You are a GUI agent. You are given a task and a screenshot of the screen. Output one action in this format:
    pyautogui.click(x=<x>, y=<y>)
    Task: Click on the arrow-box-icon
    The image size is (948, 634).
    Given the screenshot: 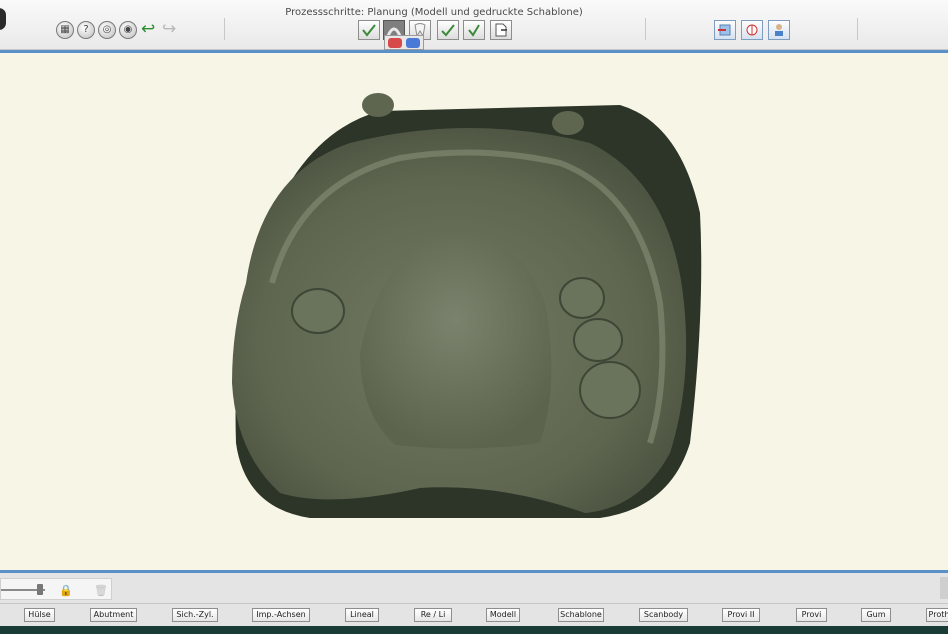 What is the action you would take?
    pyautogui.click(x=724, y=30)
    